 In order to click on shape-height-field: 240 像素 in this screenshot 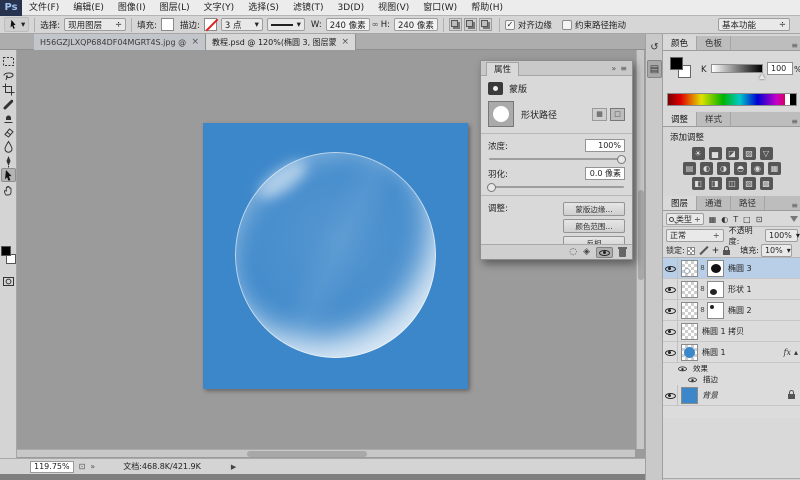, I will do `click(415, 24)`.